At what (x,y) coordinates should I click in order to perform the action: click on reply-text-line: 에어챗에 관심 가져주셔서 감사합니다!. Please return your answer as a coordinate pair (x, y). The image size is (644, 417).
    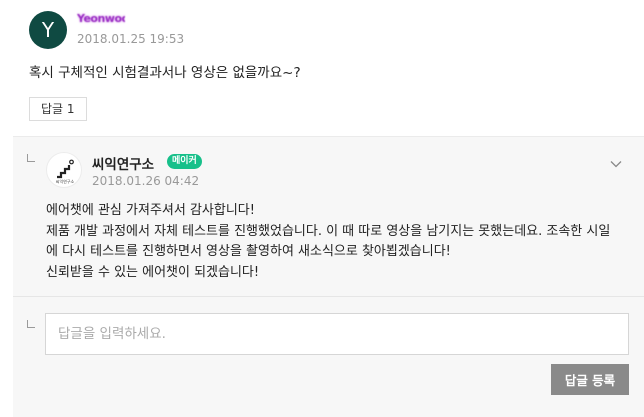
    Looking at the image, I should click on (150, 210).